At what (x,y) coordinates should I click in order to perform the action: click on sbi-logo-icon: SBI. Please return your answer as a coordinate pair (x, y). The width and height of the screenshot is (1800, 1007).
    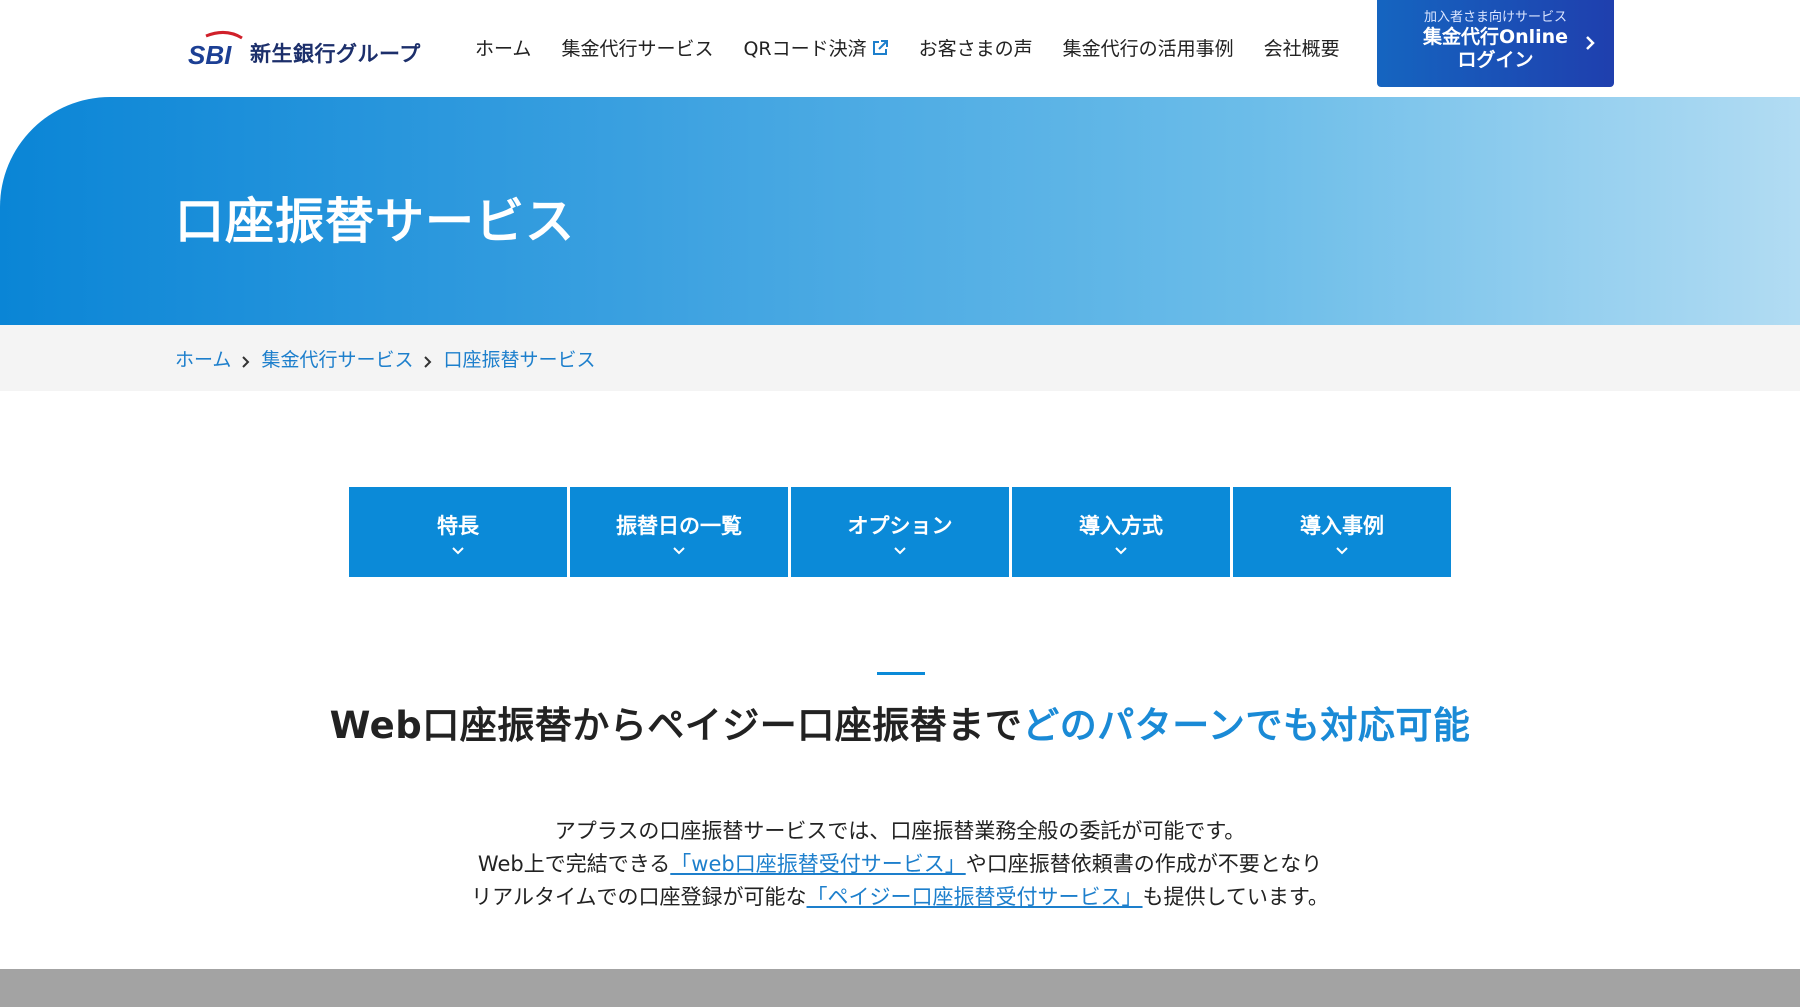
    Looking at the image, I should click on (215, 50).